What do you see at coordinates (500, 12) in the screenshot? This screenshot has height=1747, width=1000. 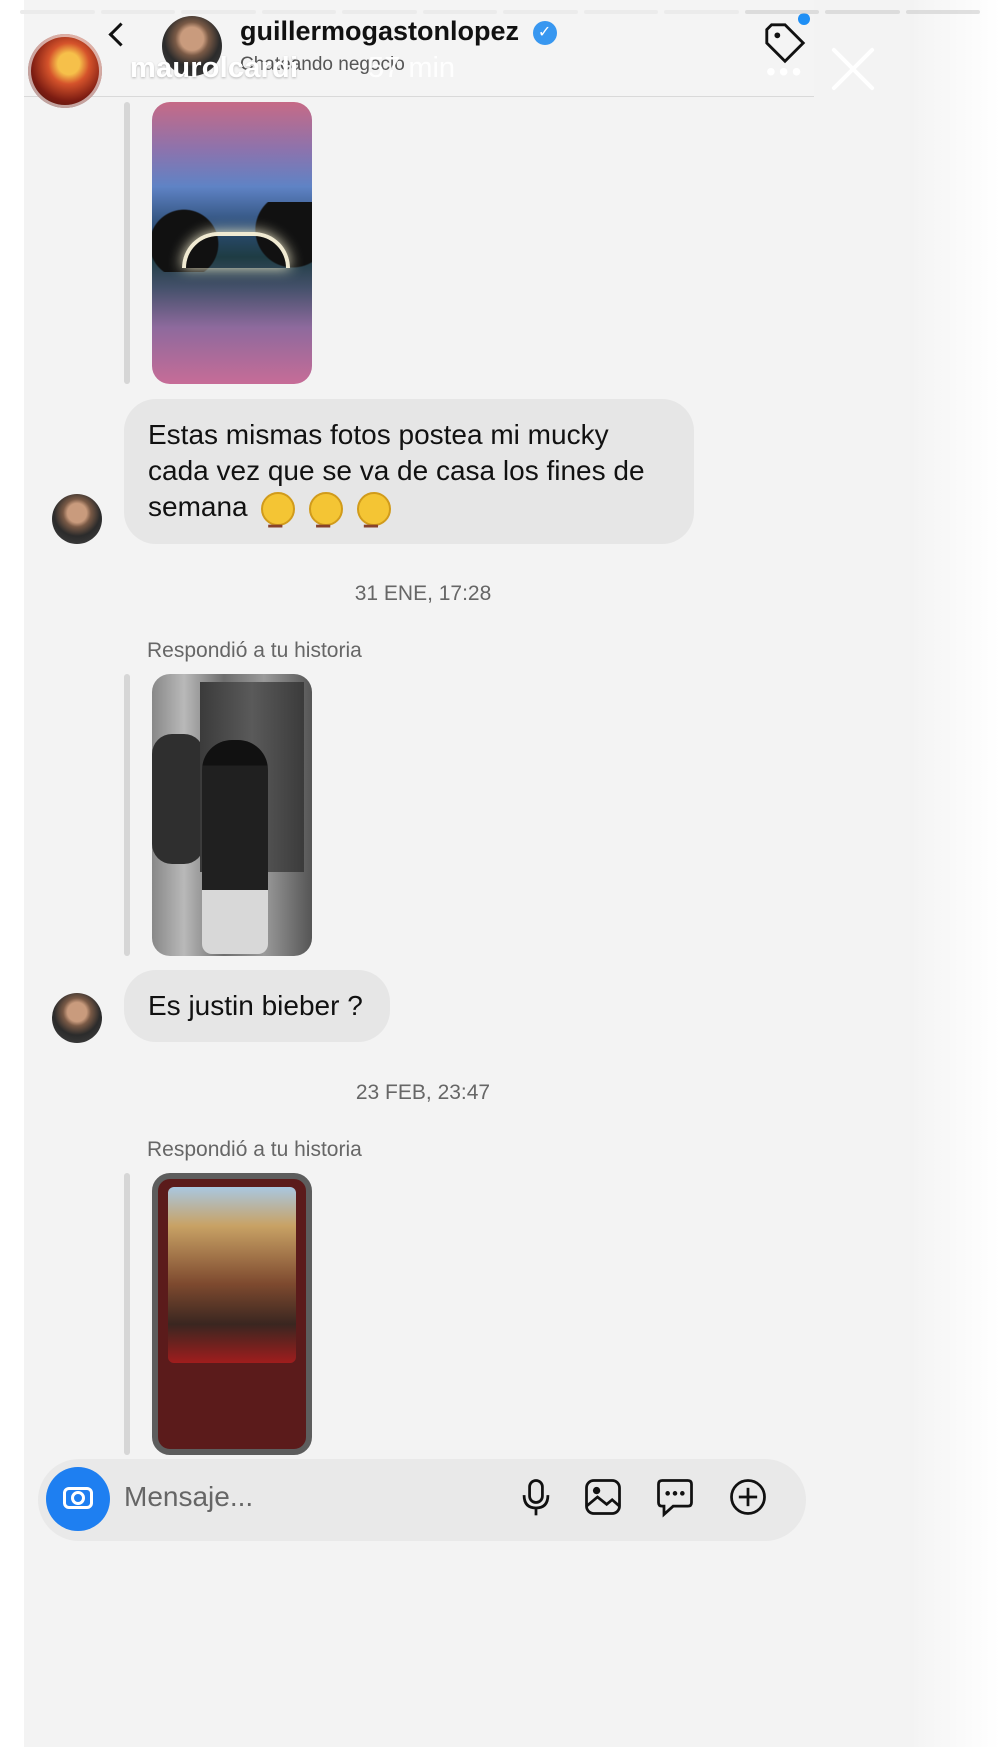 I see `story-progress-bar` at bounding box center [500, 12].